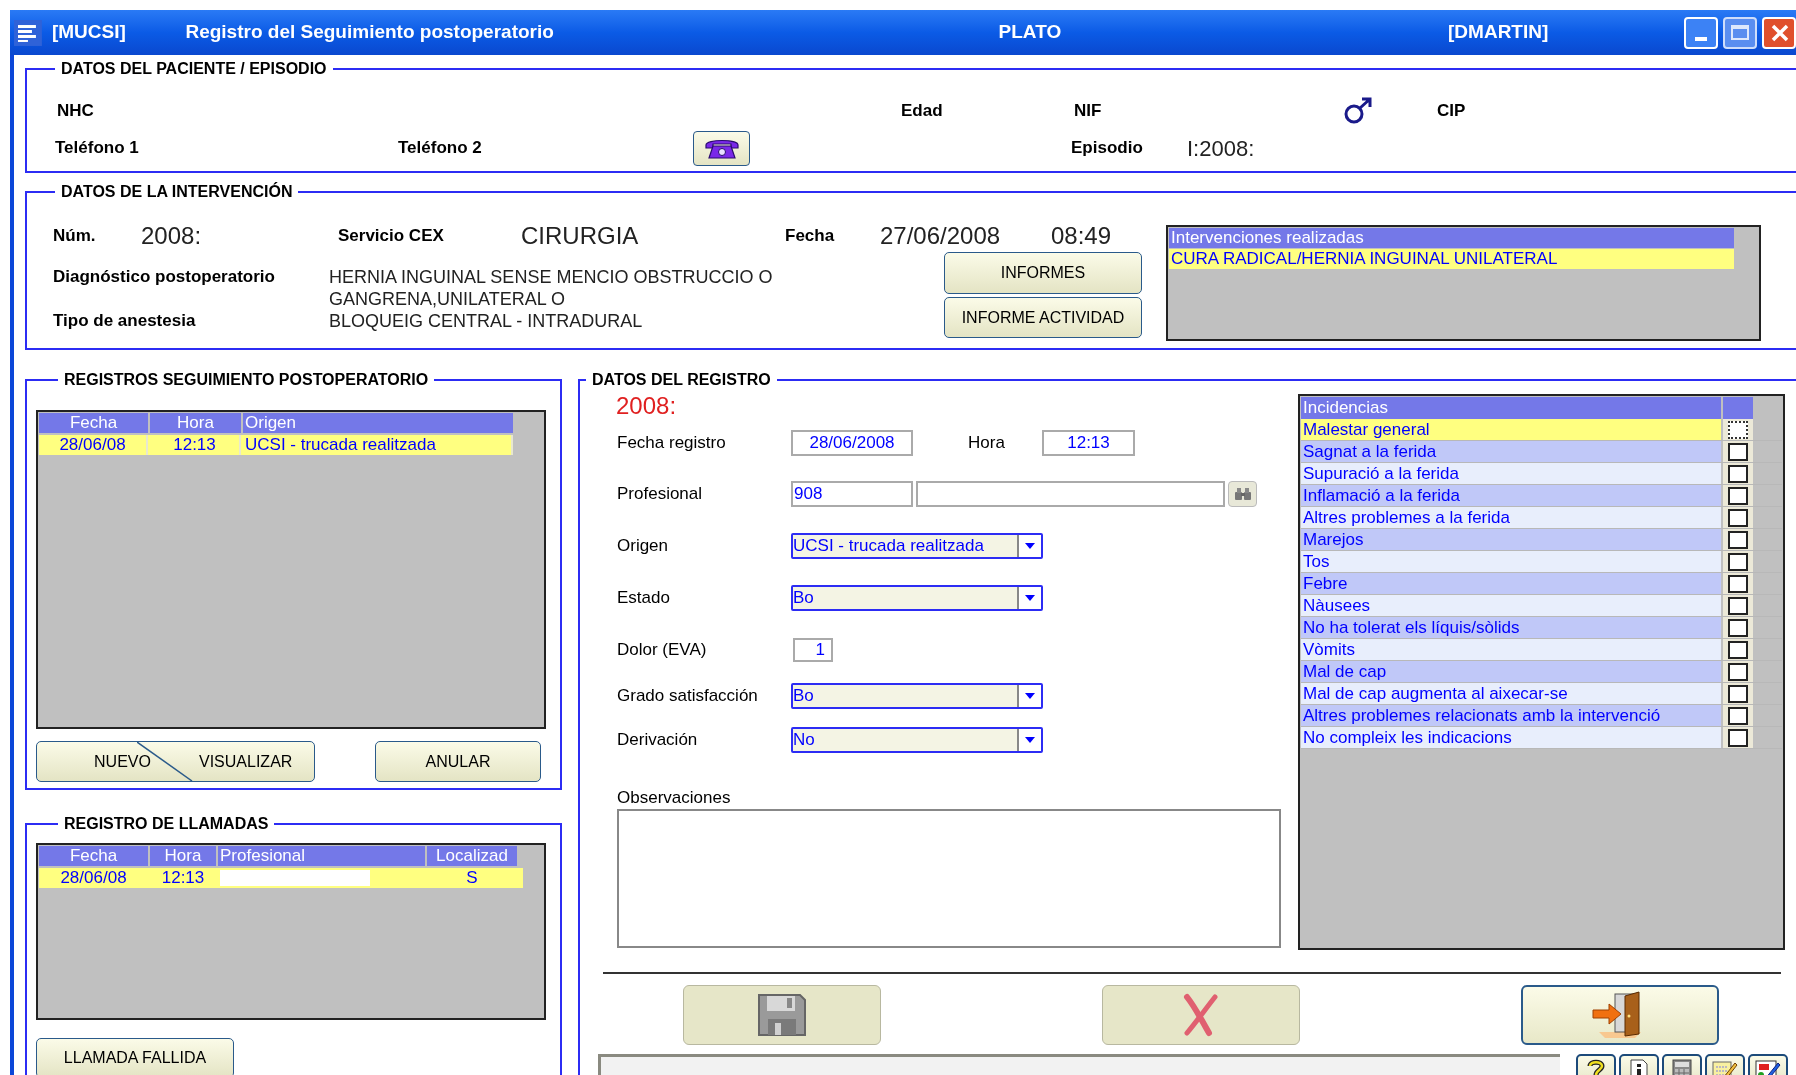 The height and width of the screenshot is (1075, 1796). I want to click on field-value: 08:49, so click(1081, 236).